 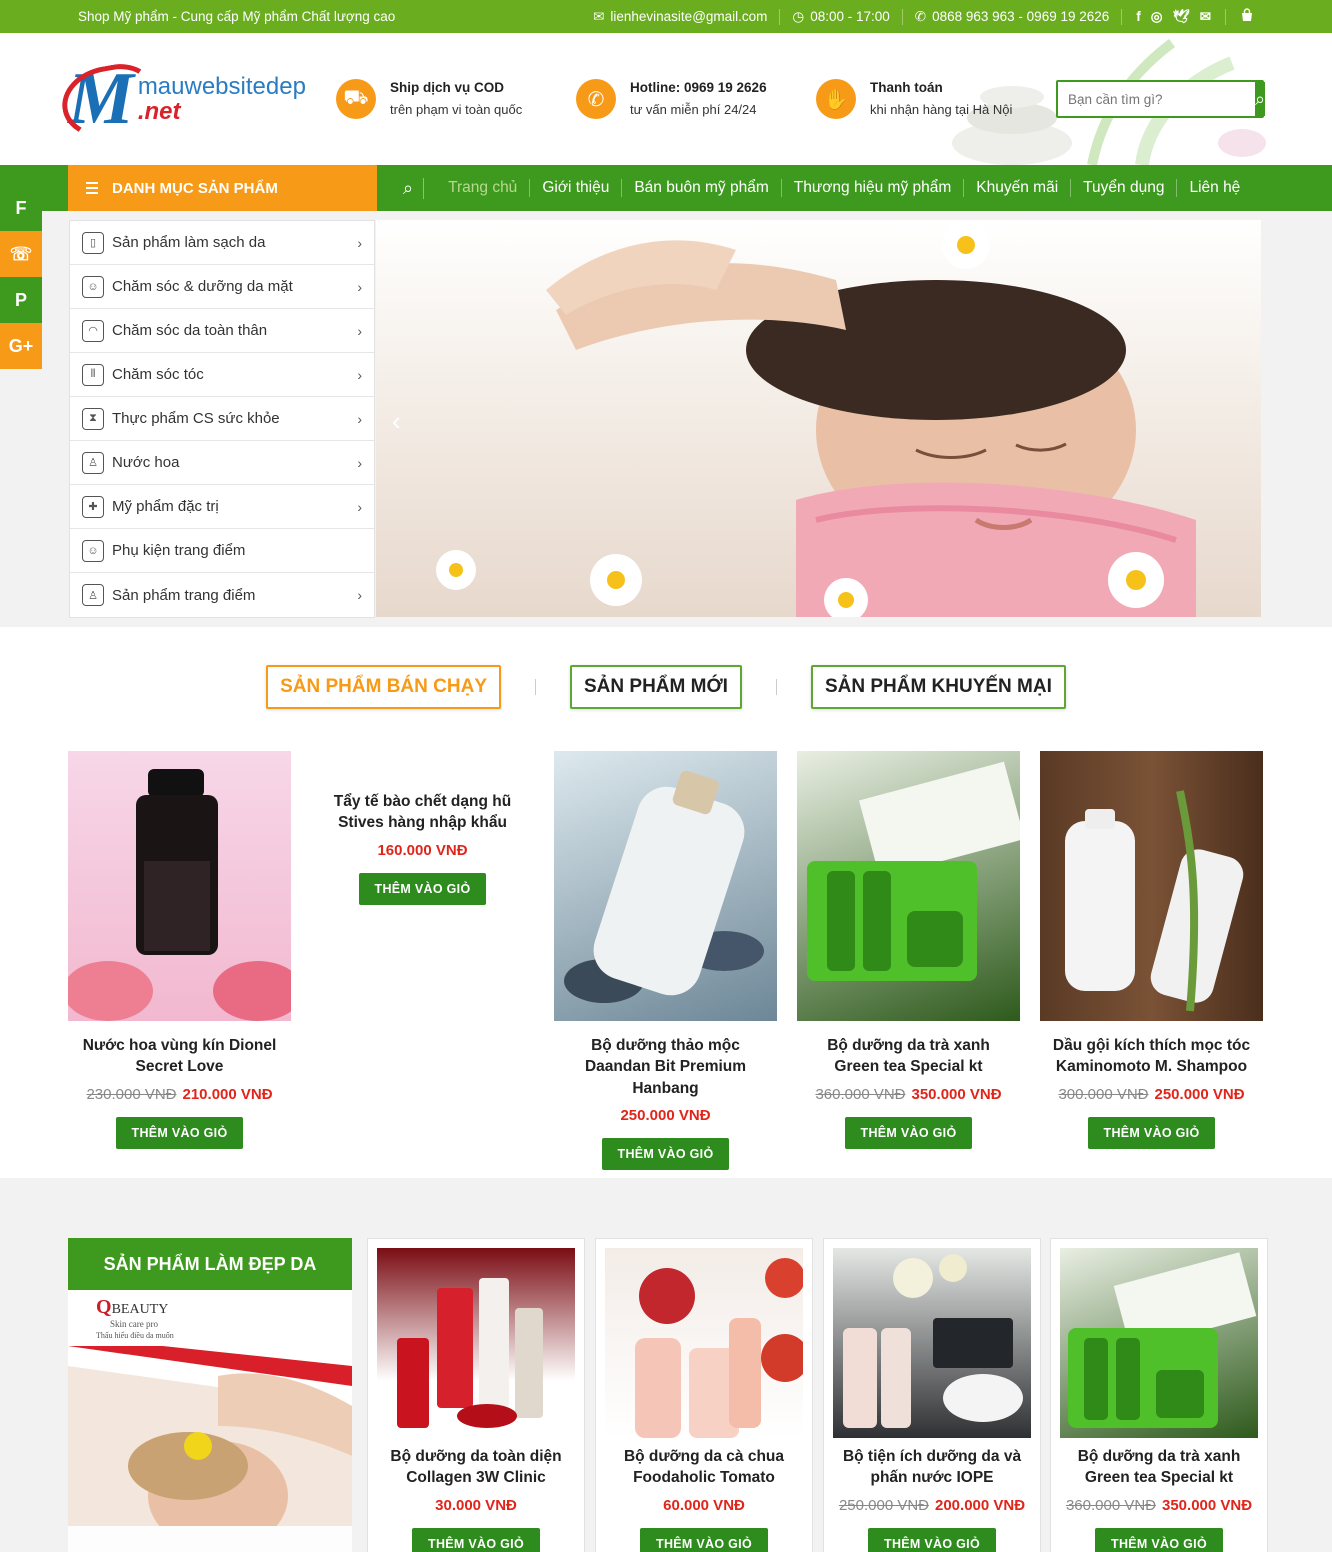 I want to click on phone-link: ✆ 0868 963 963 - 0969 19 2626, so click(x=1013, y=16).